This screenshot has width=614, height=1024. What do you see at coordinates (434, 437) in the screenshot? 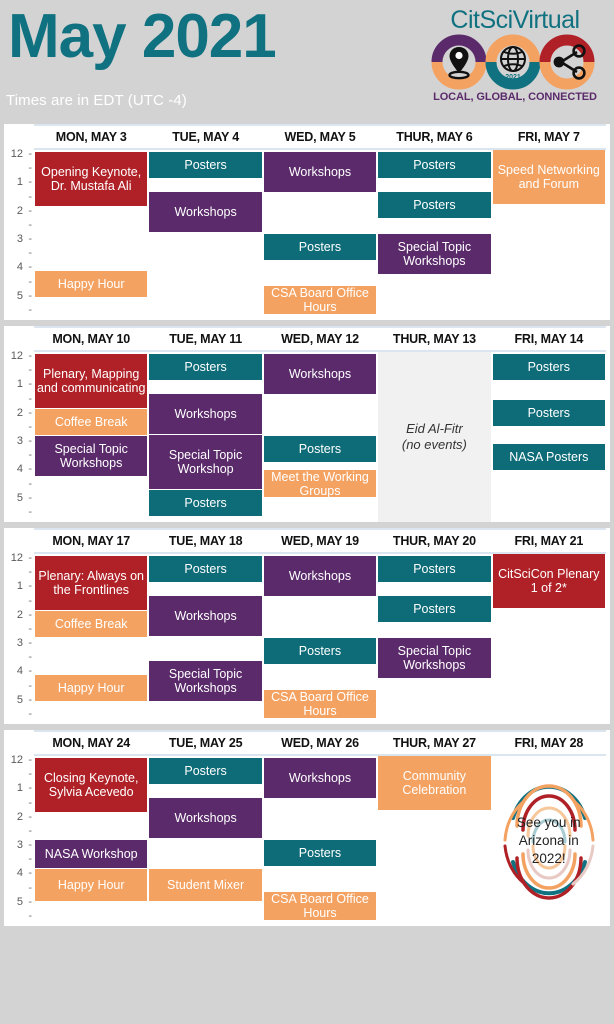
I see `no-events-note: Eid Al-Fitr (no events)` at bounding box center [434, 437].